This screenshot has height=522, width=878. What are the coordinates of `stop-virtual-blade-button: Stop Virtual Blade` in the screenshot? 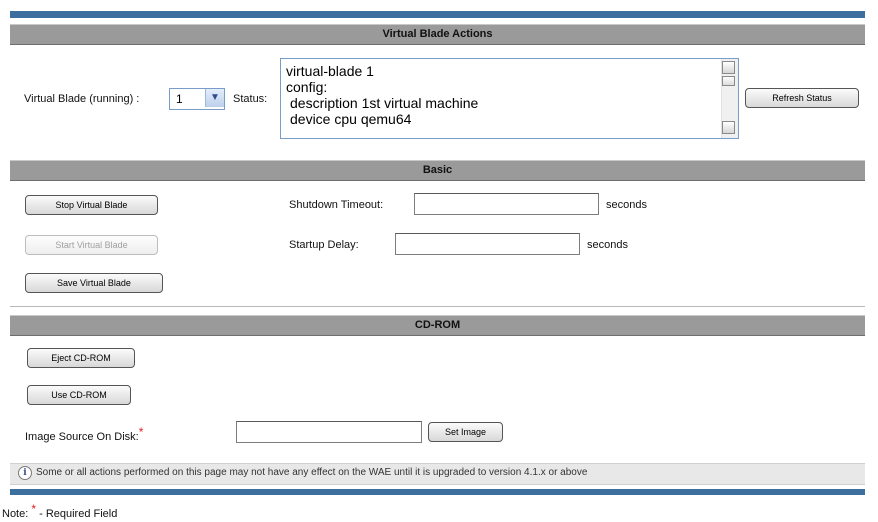 It's located at (91, 205).